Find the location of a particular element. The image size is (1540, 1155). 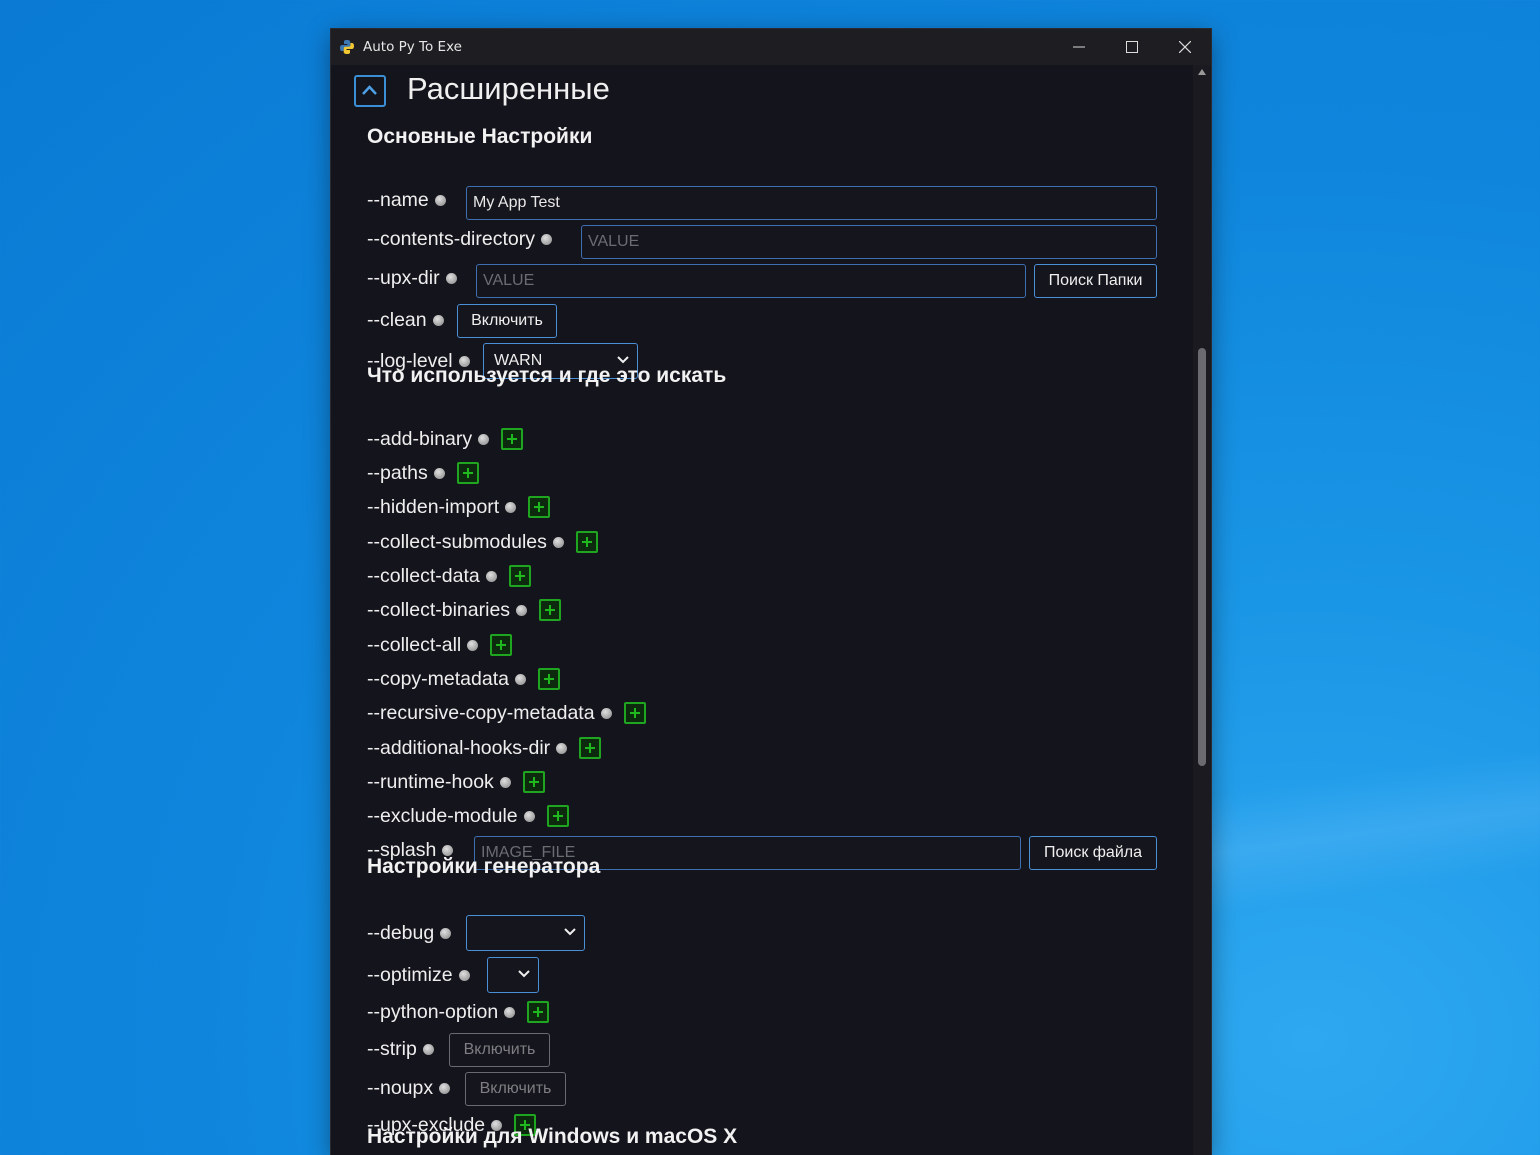

close-icon is located at coordinates (1184, 47).